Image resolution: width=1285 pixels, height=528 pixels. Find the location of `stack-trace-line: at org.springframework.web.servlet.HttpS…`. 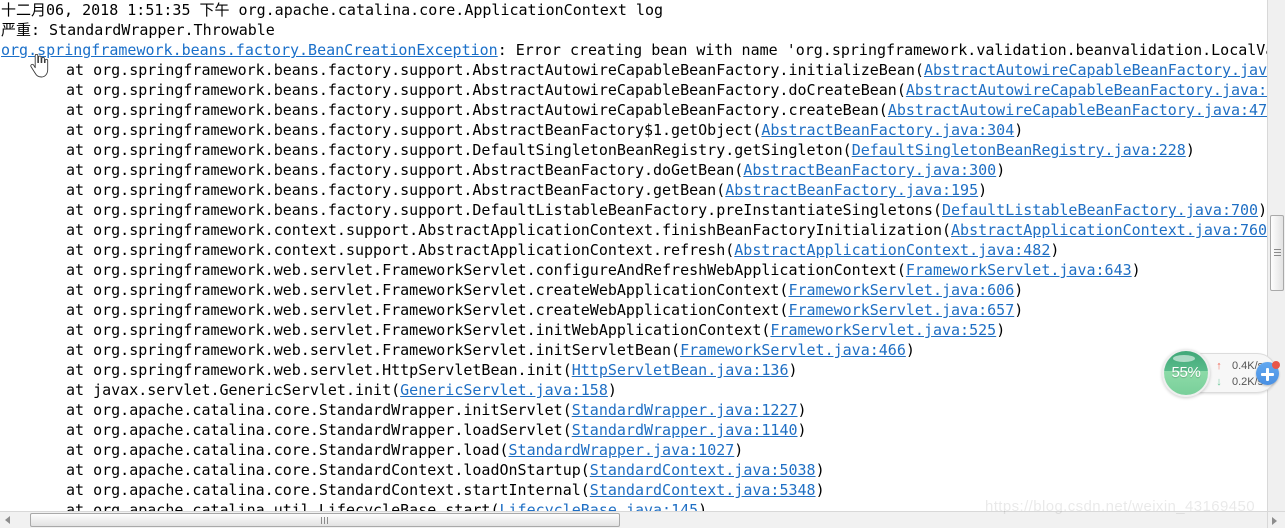

stack-trace-line: at org.springframework.web.servlet.HttpS… is located at coordinates (633, 370).